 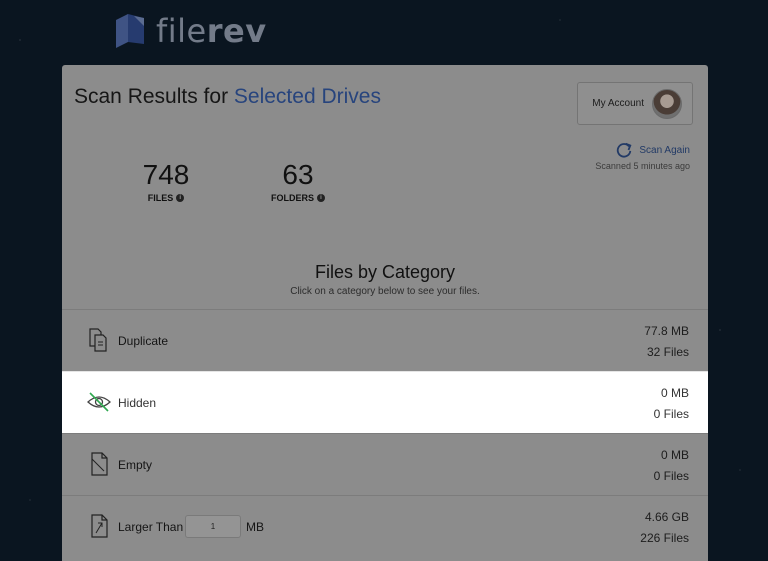 What do you see at coordinates (618, 103) in the screenshot?
I see `my-account-label: My Account` at bounding box center [618, 103].